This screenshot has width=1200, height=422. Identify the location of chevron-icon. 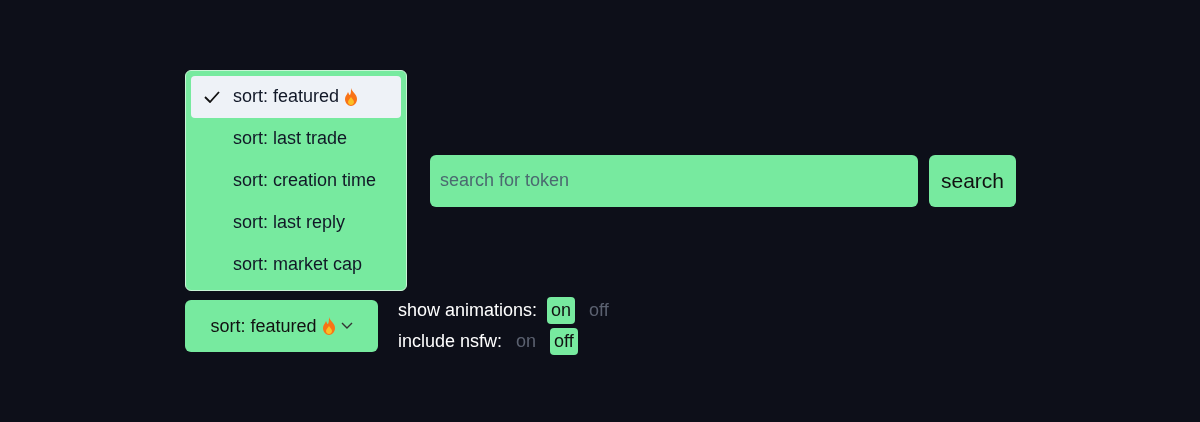
(346, 326).